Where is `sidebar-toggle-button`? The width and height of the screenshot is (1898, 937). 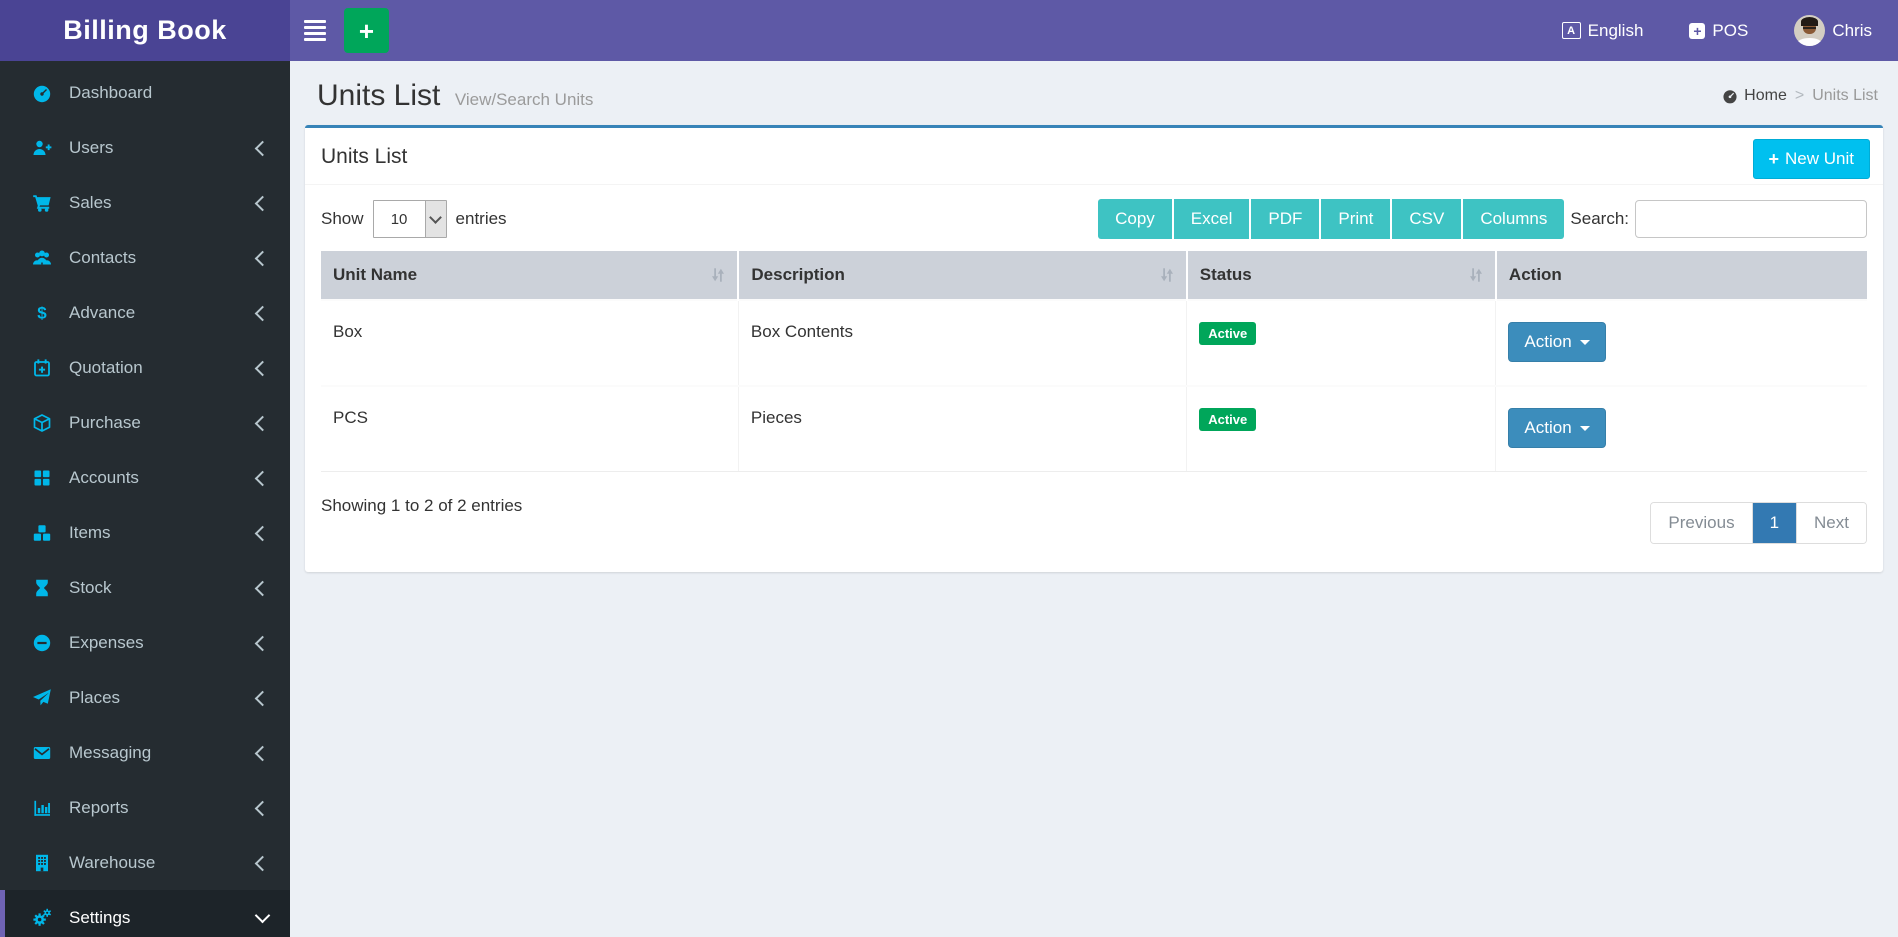
sidebar-toggle-button is located at coordinates (315, 30).